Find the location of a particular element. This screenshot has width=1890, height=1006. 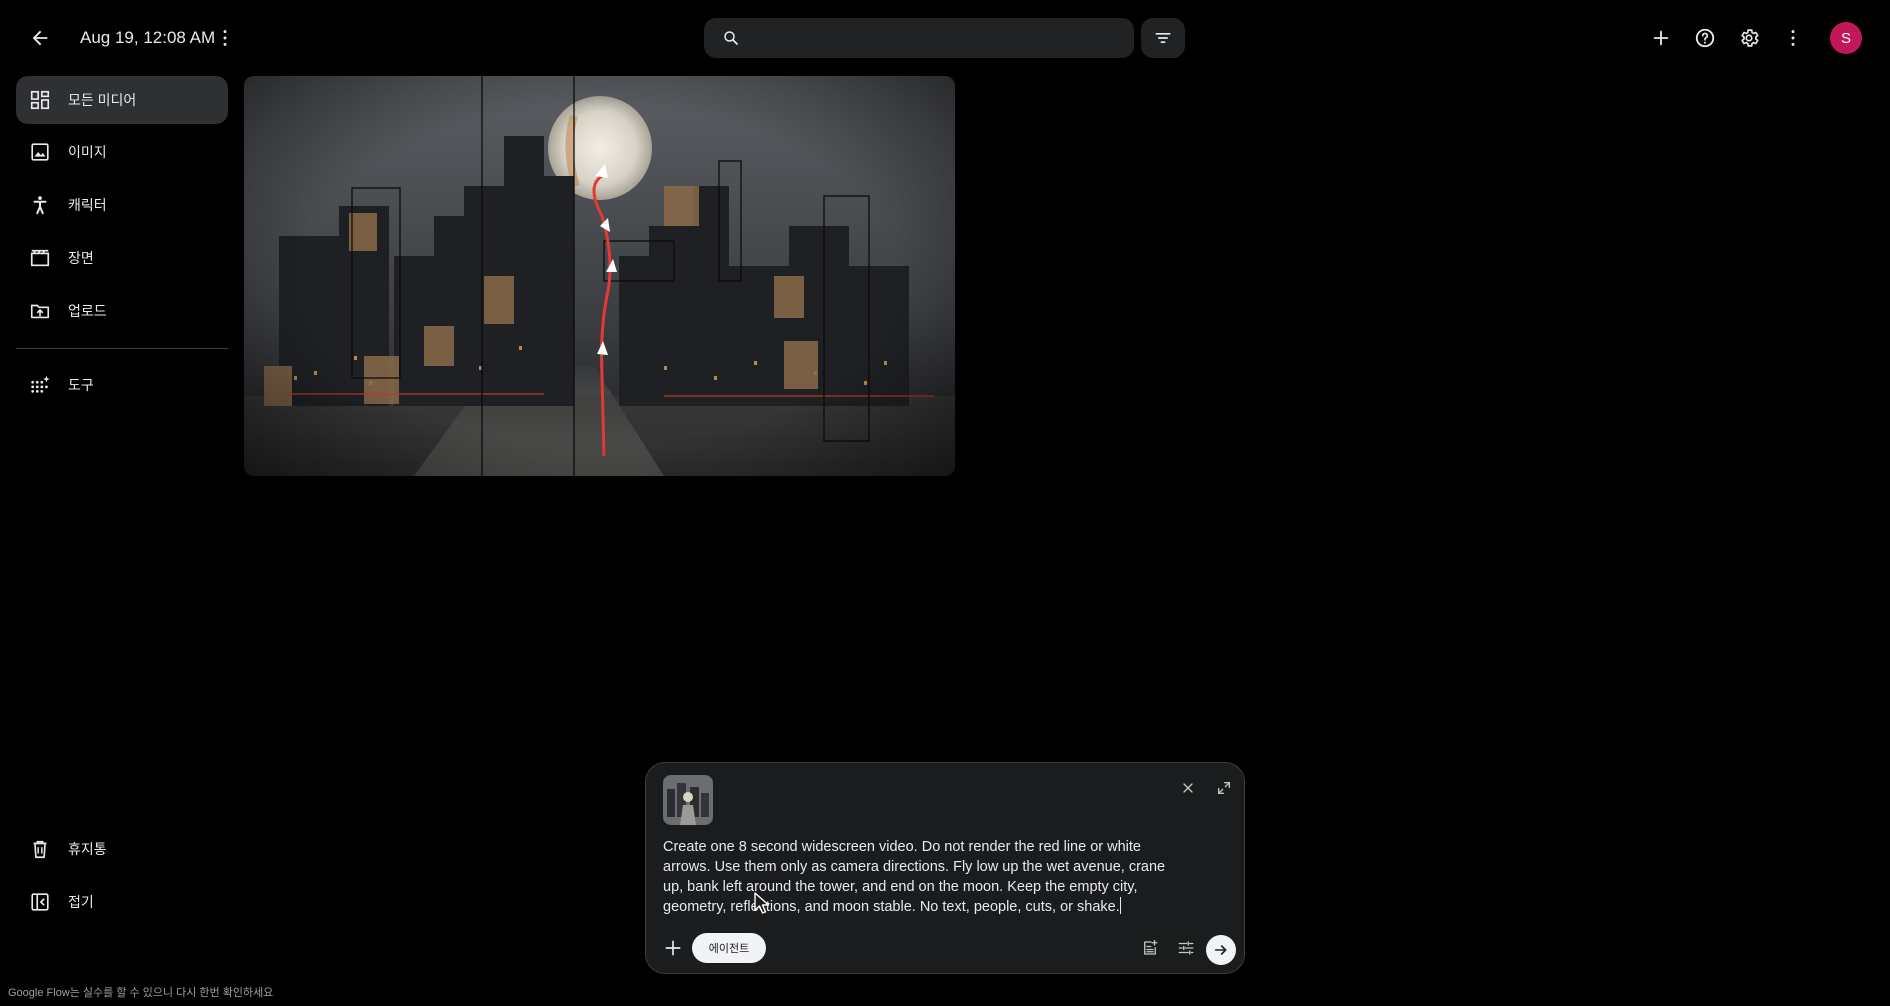

agent-mode-chip: 에이전트 is located at coordinates (729, 948).